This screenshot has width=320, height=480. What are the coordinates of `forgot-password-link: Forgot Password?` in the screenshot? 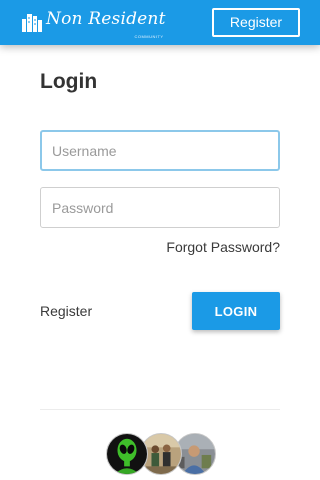 It's located at (223, 247).